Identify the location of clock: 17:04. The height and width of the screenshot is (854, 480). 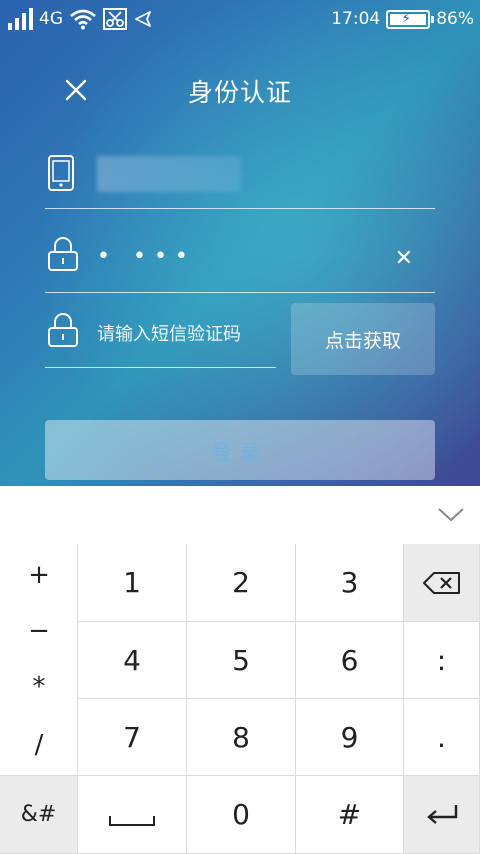
(356, 19).